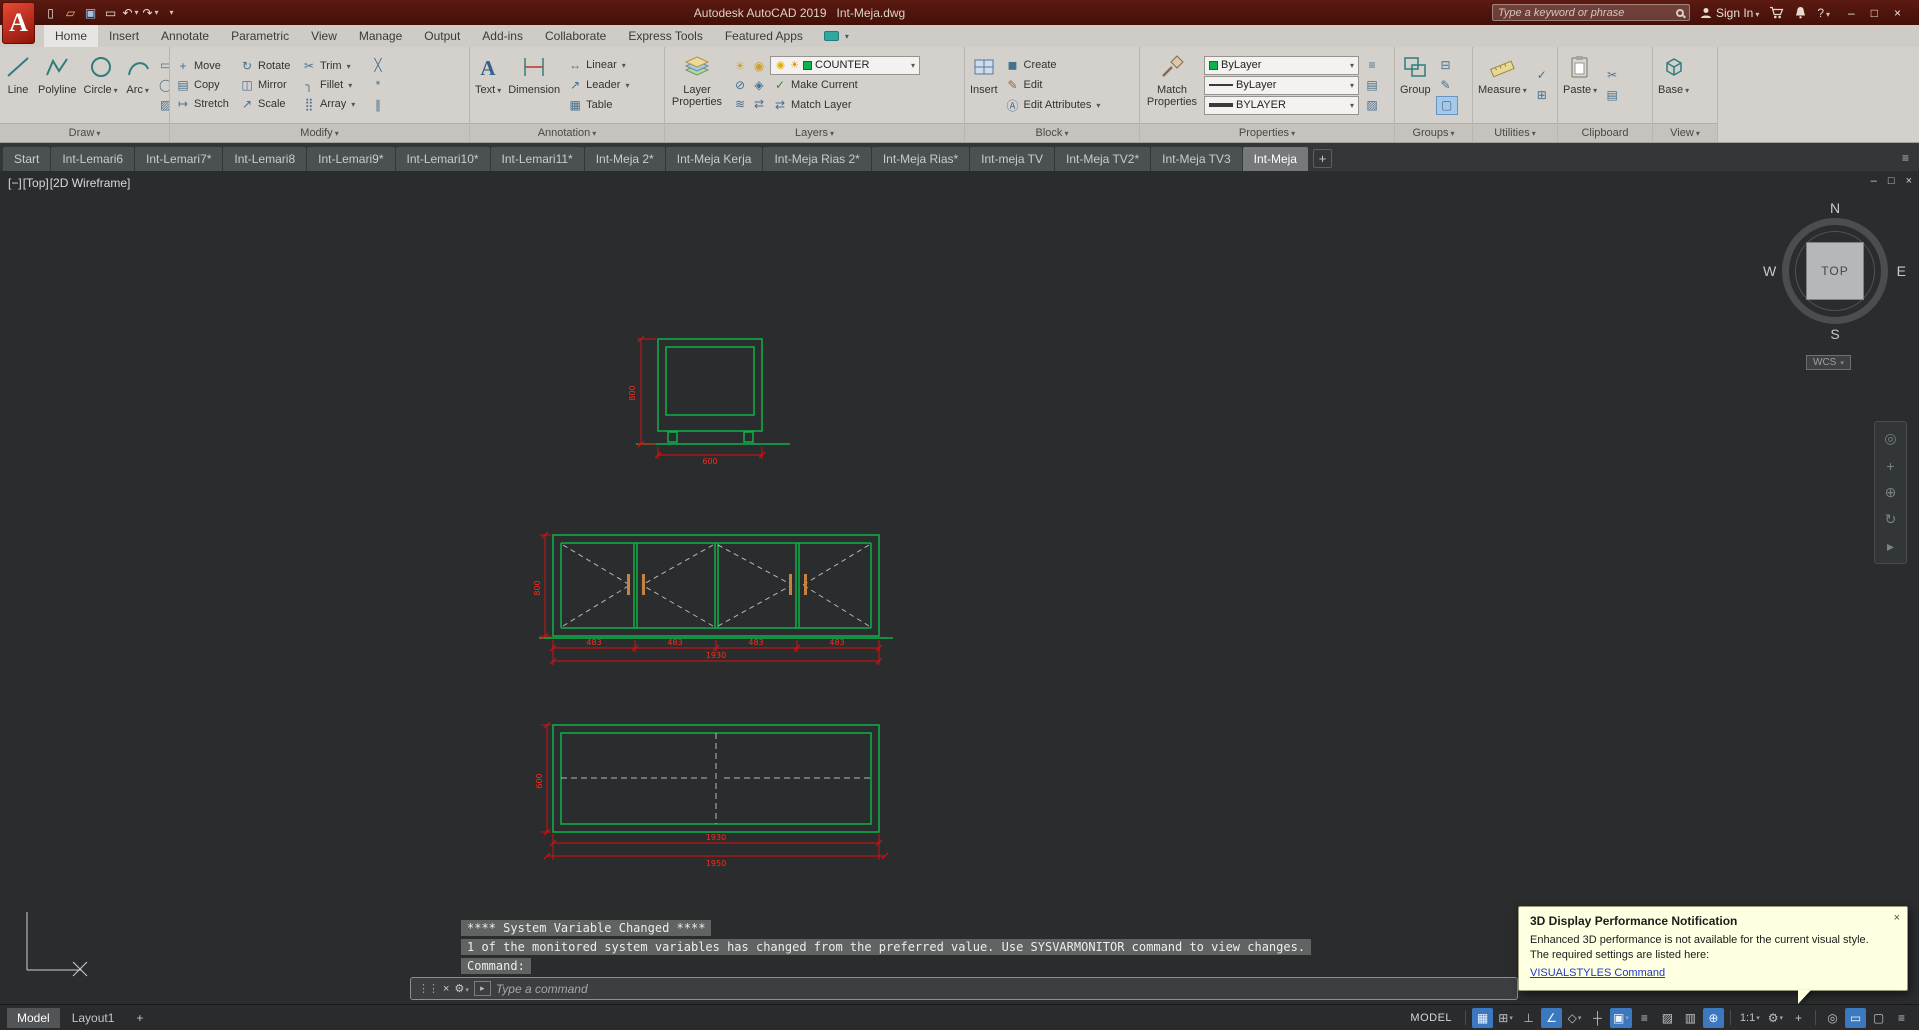  Describe the element at coordinates (1621, 1017) in the screenshot. I see `object-snap-toggle: ▣` at that location.